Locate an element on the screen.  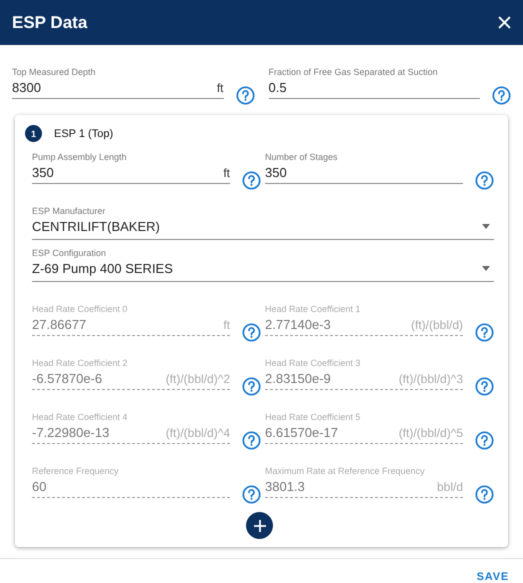
field-label: Head Rate Coefficient 4 is located at coordinates (80, 417).